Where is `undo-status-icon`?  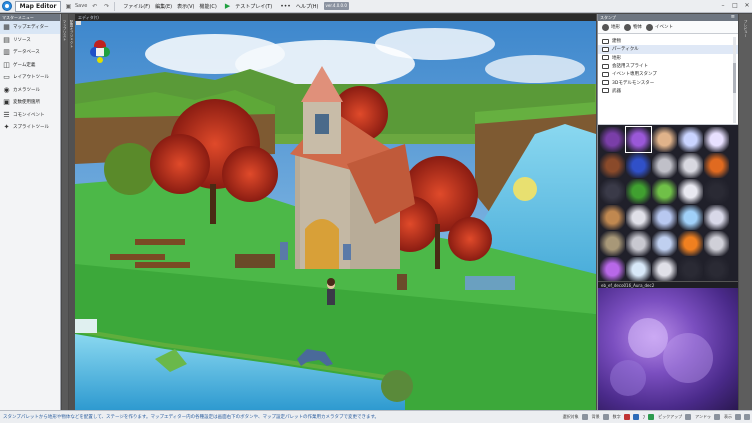 undo-status-icon is located at coordinates (717, 417).